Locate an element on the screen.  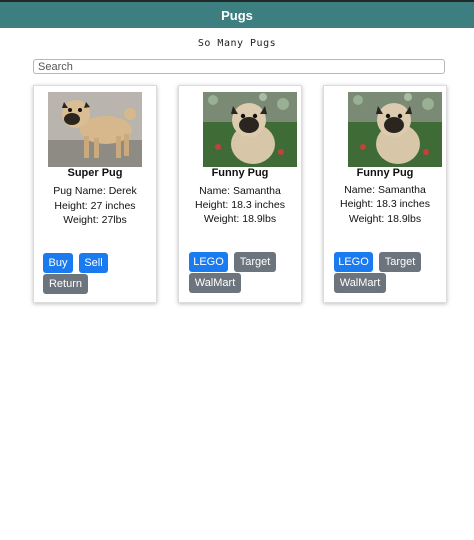
navbar: Pugs is located at coordinates (237, 14).